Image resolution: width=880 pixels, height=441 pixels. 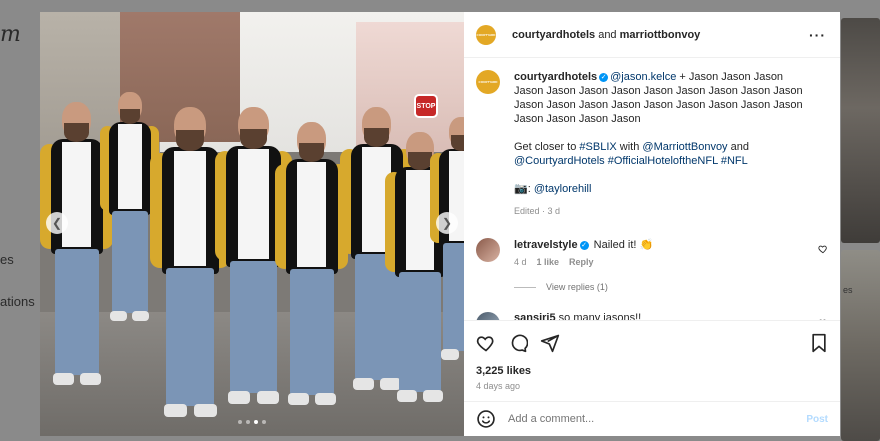 What do you see at coordinates (597, 147) in the screenshot?
I see `hashtag-link: #SBLIX` at bounding box center [597, 147].